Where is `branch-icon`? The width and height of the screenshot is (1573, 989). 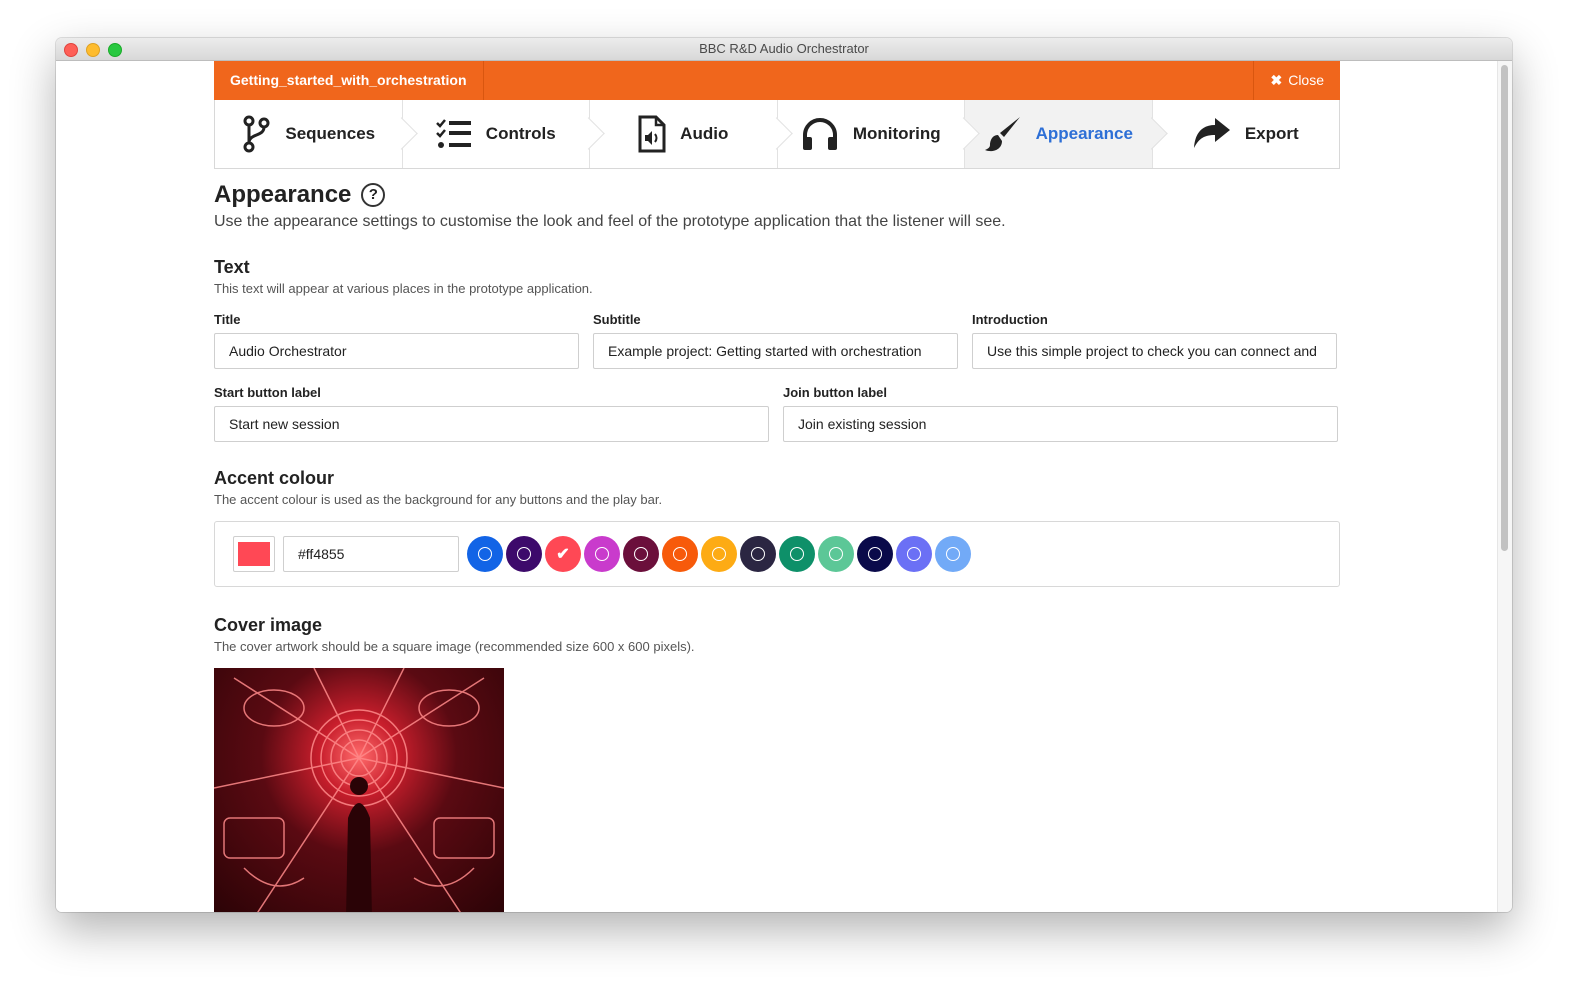 branch-icon is located at coordinates (256, 134).